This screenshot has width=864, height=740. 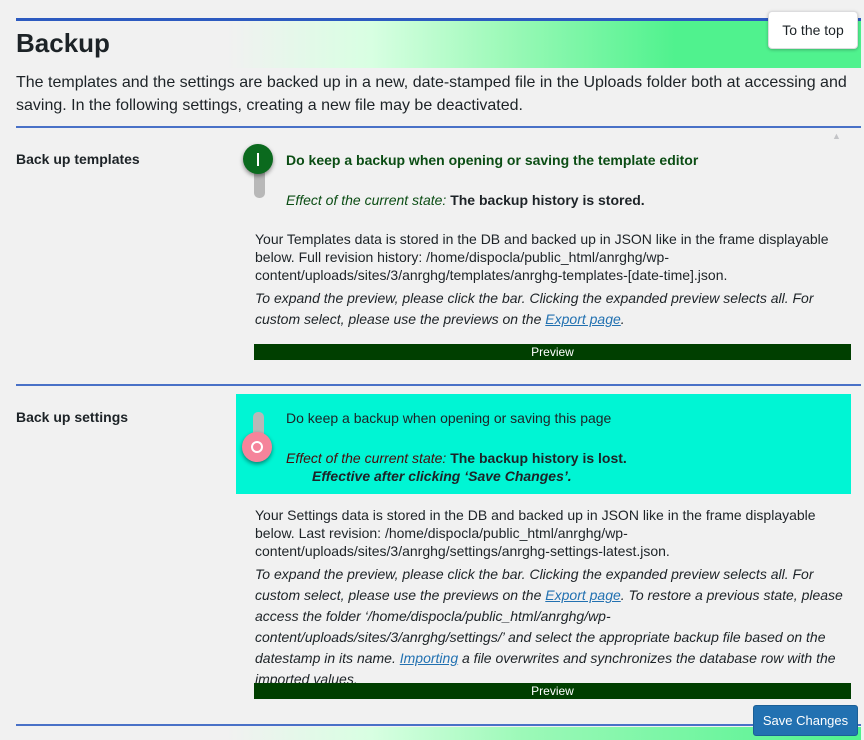 What do you see at coordinates (72, 417) in the screenshot?
I see `row-label-settings: Back up settings` at bounding box center [72, 417].